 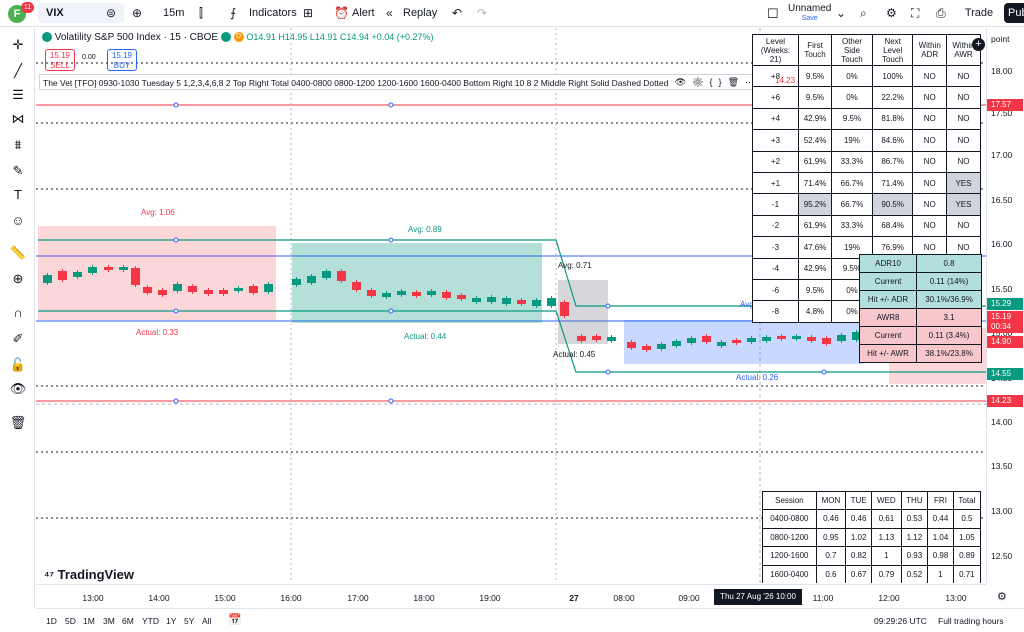 What do you see at coordinates (235, 619) in the screenshot?
I see `calendar-icon: 📅` at bounding box center [235, 619].